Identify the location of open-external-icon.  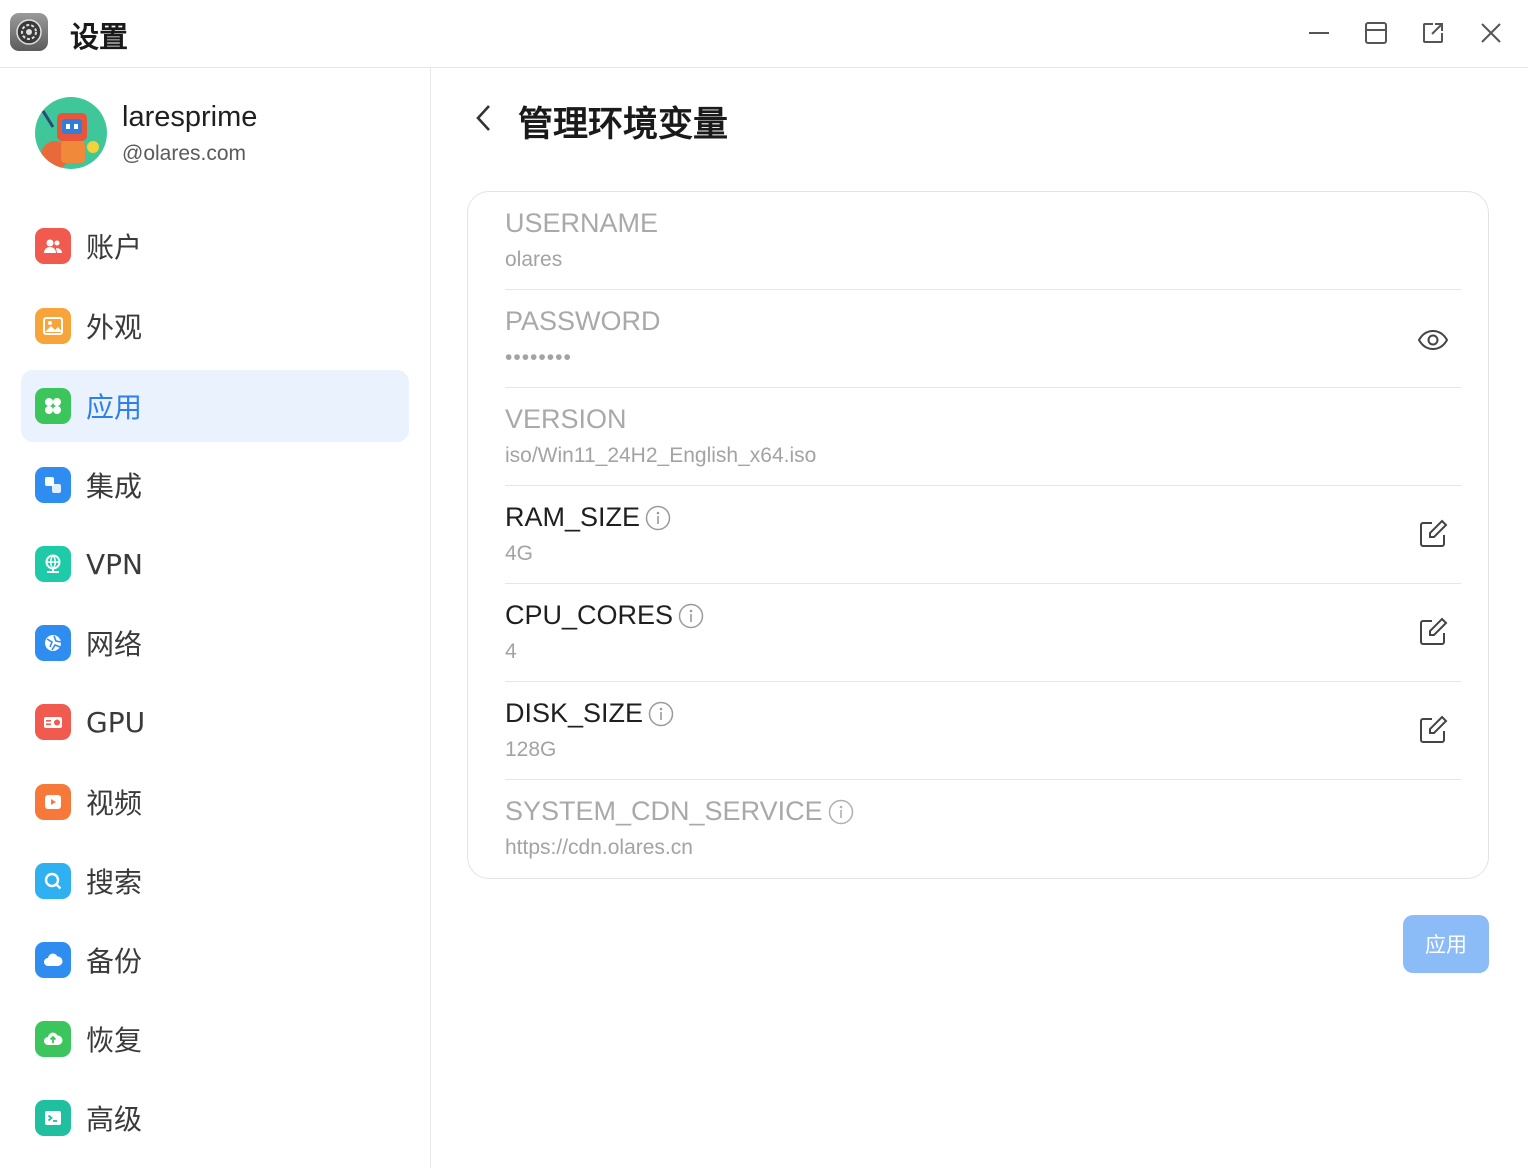
(1433, 33).